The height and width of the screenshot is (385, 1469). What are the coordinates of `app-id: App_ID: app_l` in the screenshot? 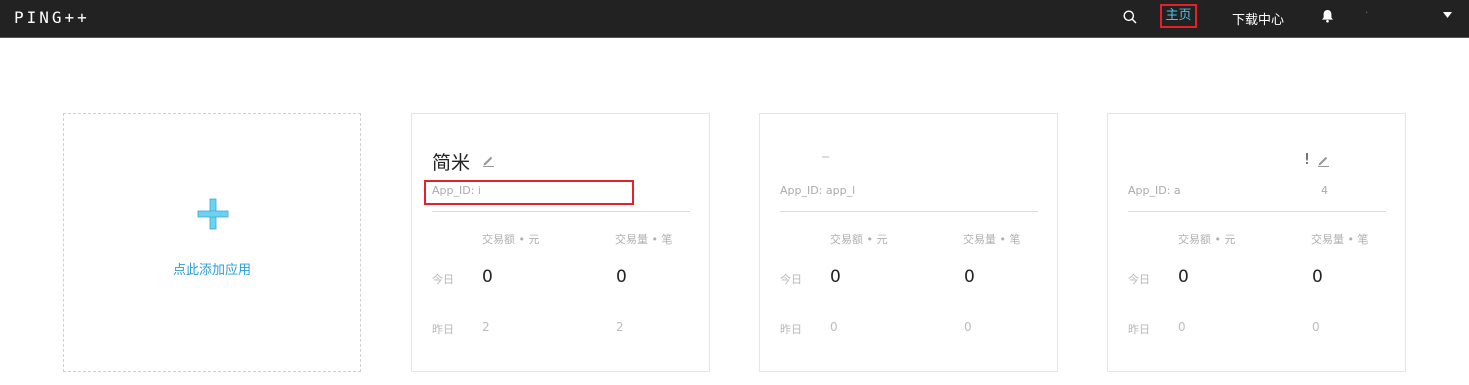 It's located at (818, 190).